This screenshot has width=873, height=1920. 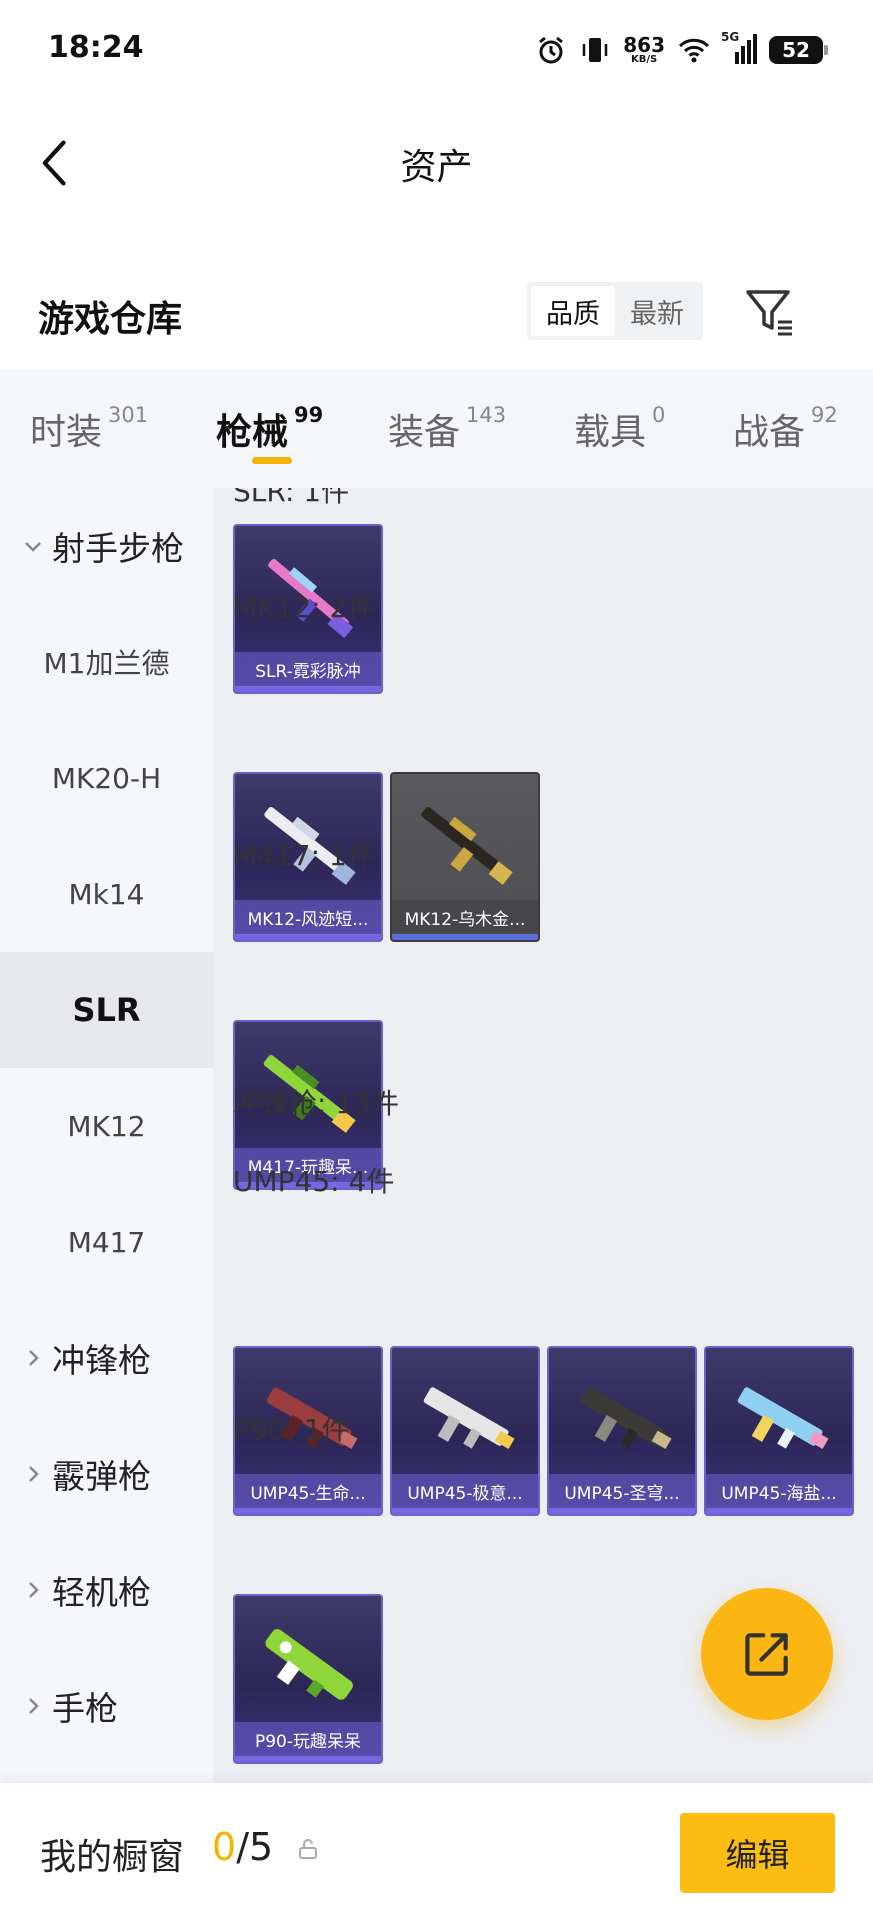 What do you see at coordinates (659, 415) in the screenshot?
I see `tab-count: 0` at bounding box center [659, 415].